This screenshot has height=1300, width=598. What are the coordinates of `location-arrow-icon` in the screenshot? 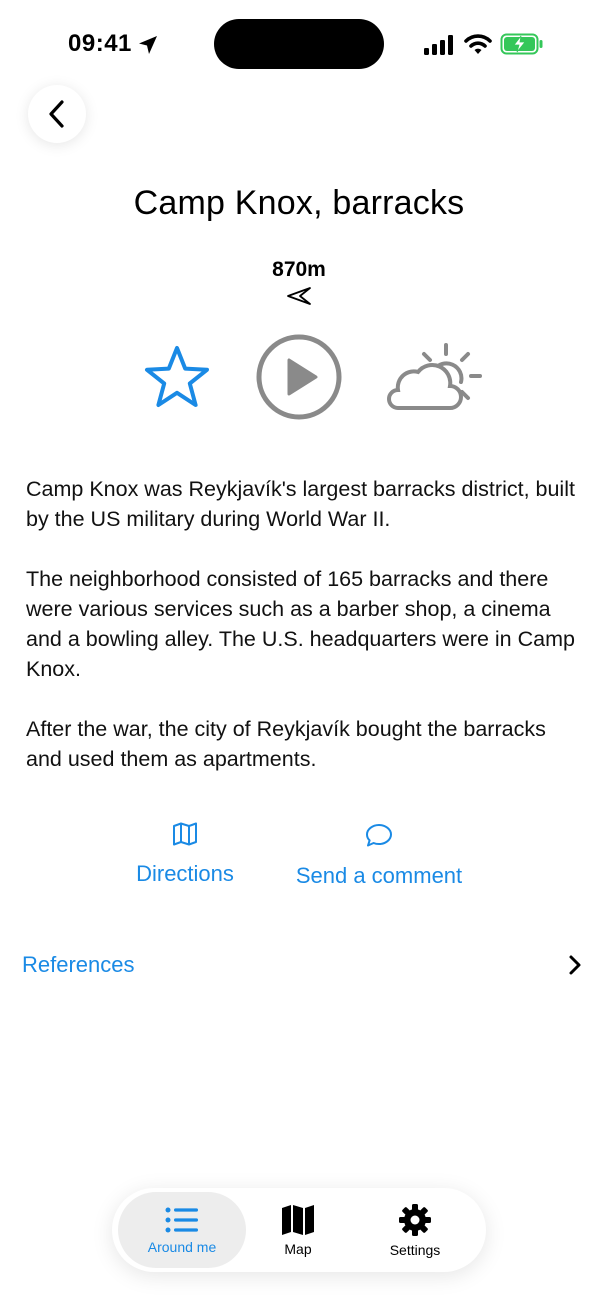 It's located at (148, 45).